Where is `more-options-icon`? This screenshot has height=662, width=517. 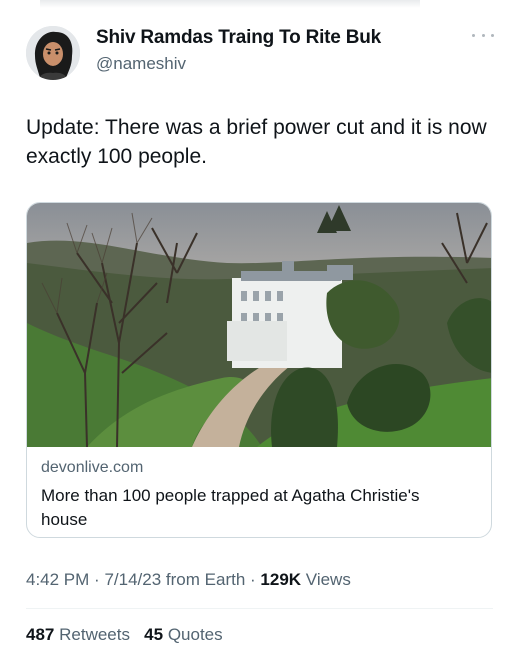
more-options-icon is located at coordinates (483, 35).